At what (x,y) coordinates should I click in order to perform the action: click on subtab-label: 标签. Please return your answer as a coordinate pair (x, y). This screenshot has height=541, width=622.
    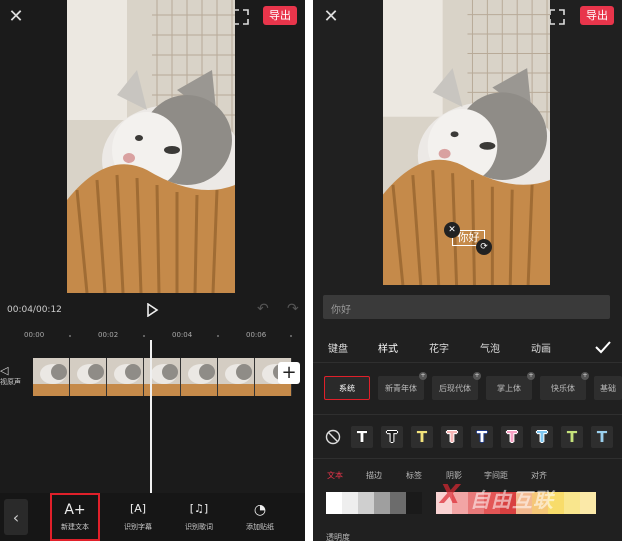
    Looking at the image, I should click on (414, 475).